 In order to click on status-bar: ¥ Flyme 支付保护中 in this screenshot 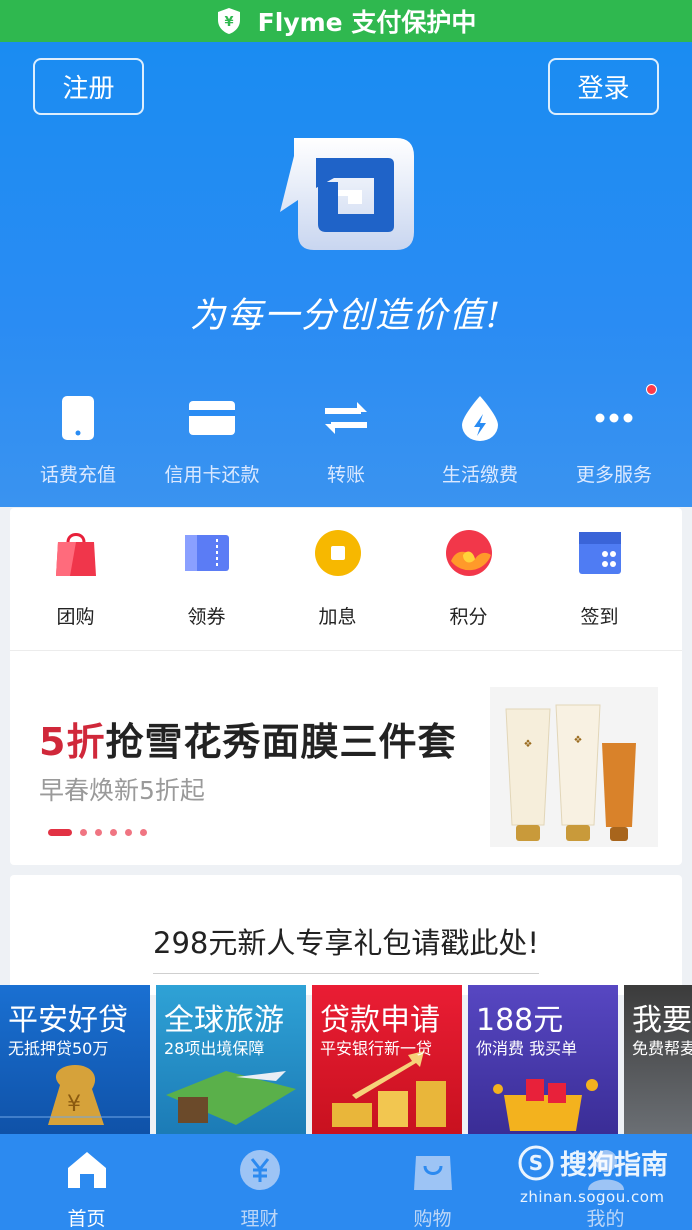, I will do `click(346, 21)`.